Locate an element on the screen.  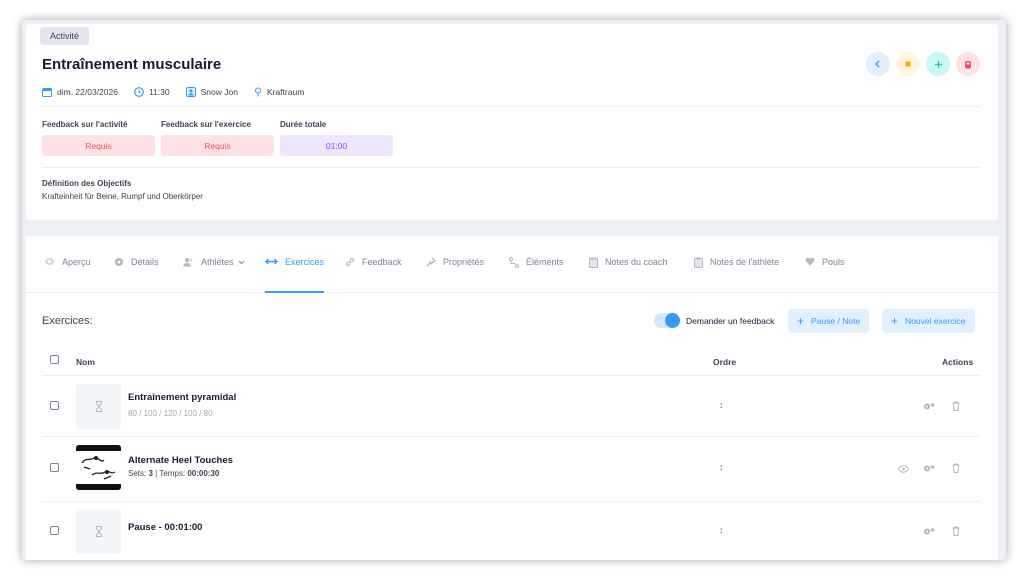
page-title: Entraînement musculaire is located at coordinates (132, 64).